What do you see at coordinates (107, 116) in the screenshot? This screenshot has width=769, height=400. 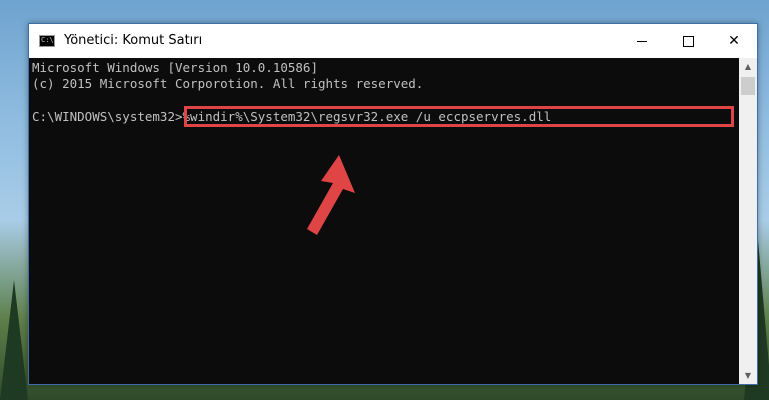 I see `console-prompt: C:\WINDOWS\system32>` at bounding box center [107, 116].